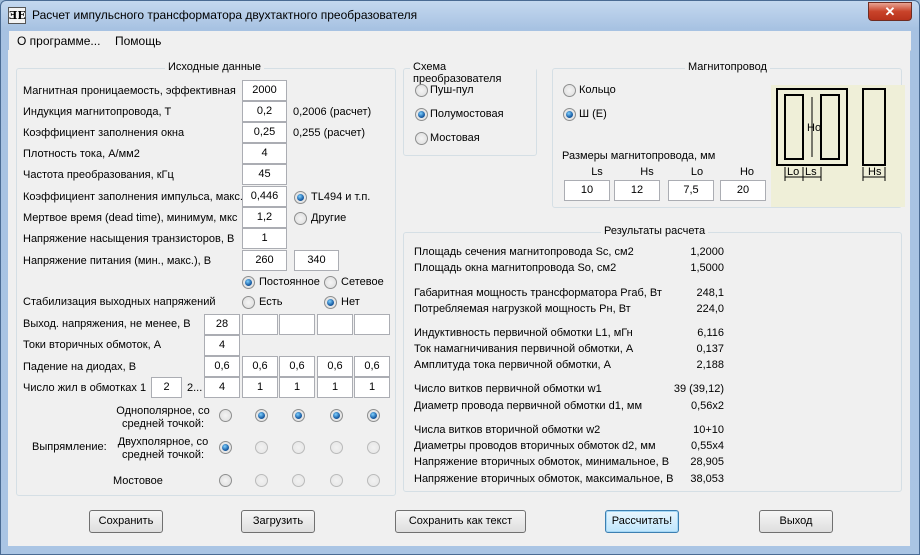 This screenshot has height=555, width=920. I want to click on dim-ho-input: 20, so click(743, 190).